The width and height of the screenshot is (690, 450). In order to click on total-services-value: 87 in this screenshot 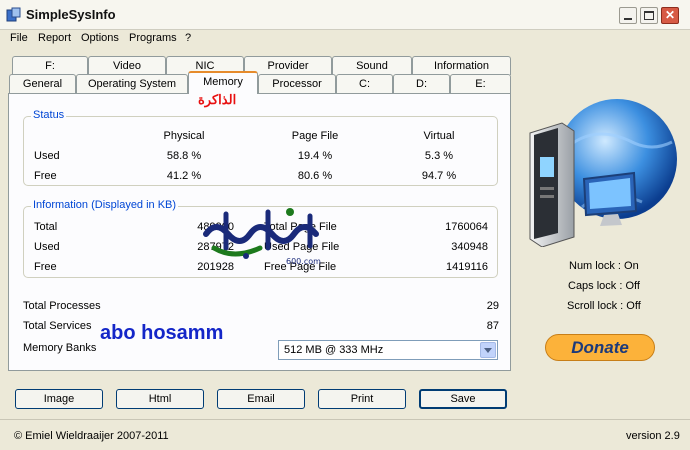, I will do `click(492, 326)`.